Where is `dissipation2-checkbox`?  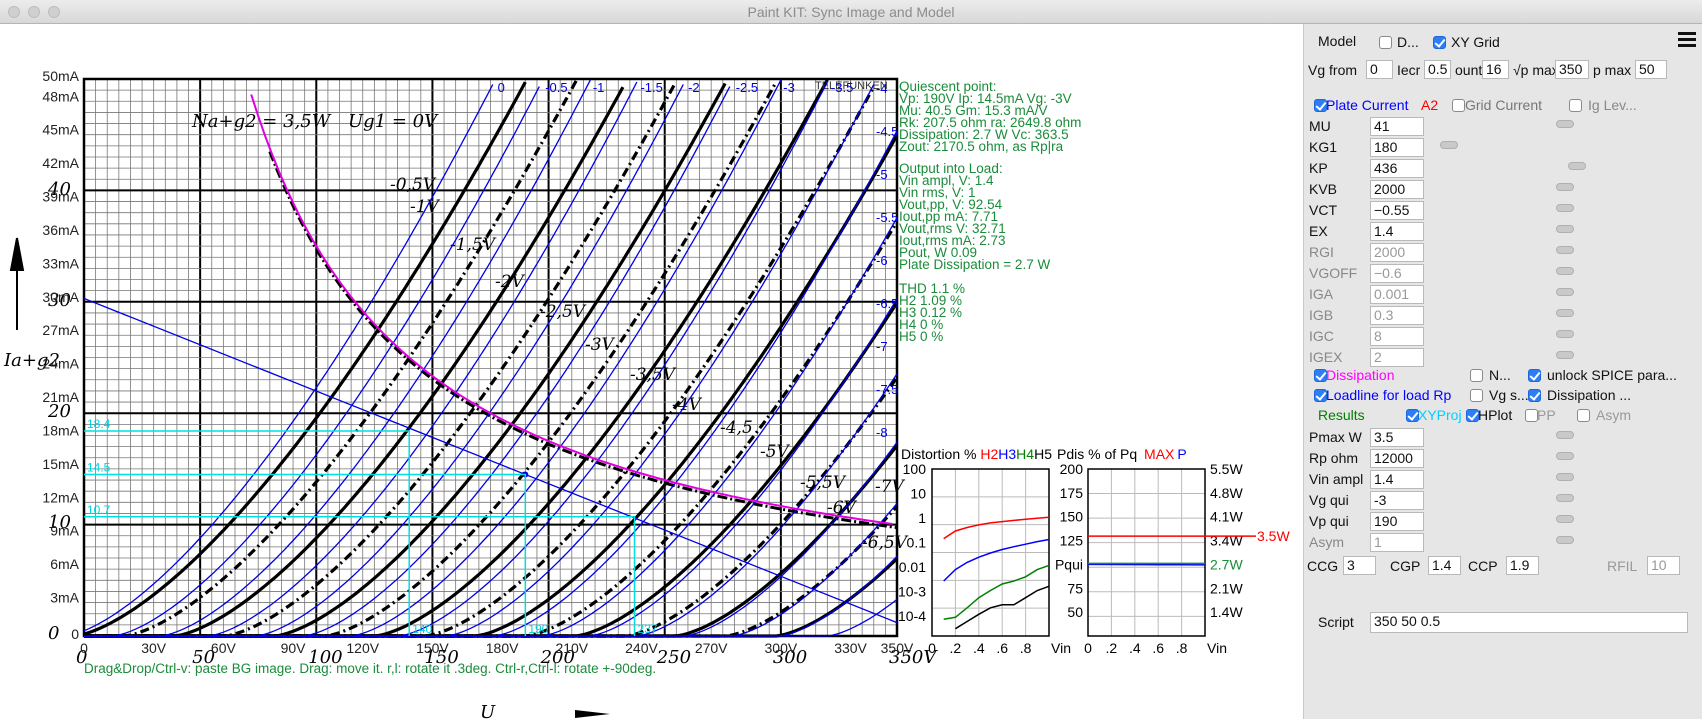 dissipation2-checkbox is located at coordinates (1534, 395).